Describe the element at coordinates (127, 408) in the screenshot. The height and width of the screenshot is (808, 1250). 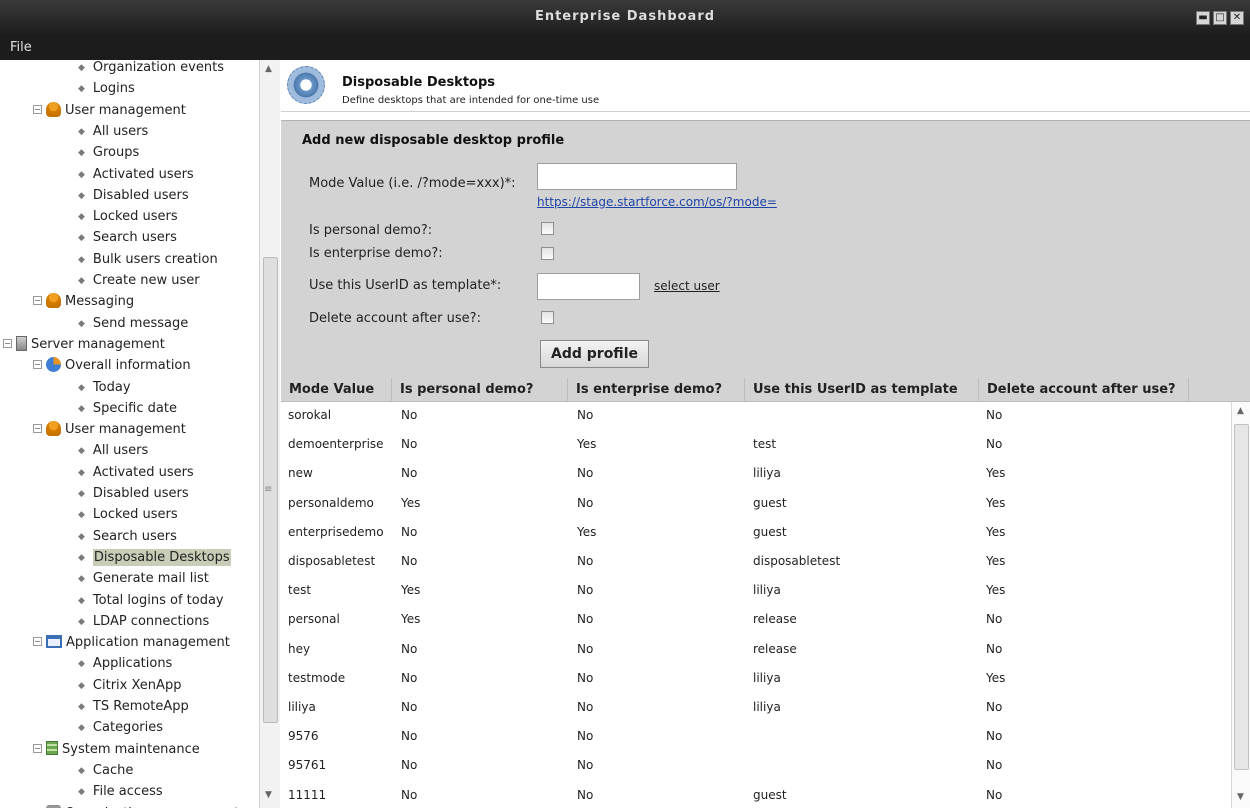
I see `sidebar-item: ◆ Specific date` at that location.